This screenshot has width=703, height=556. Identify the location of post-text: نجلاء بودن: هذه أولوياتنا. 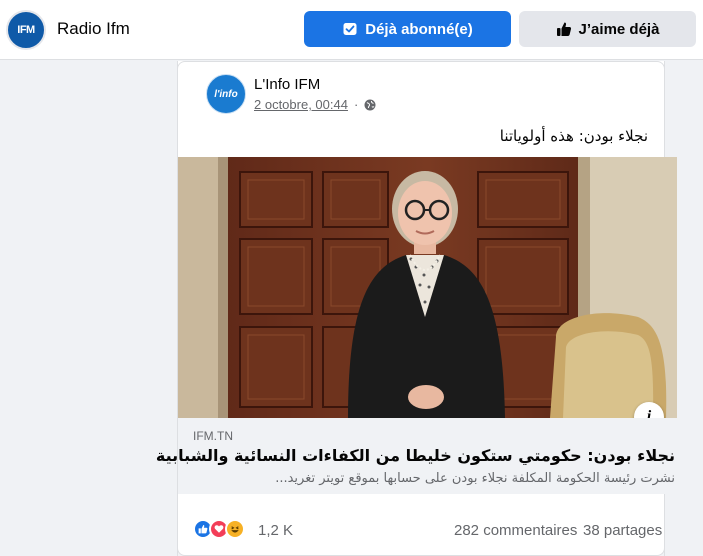
(573, 136).